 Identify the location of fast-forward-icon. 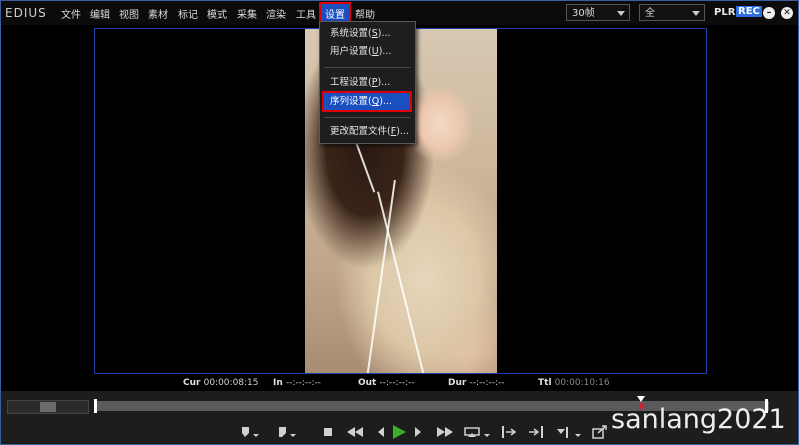
(445, 432).